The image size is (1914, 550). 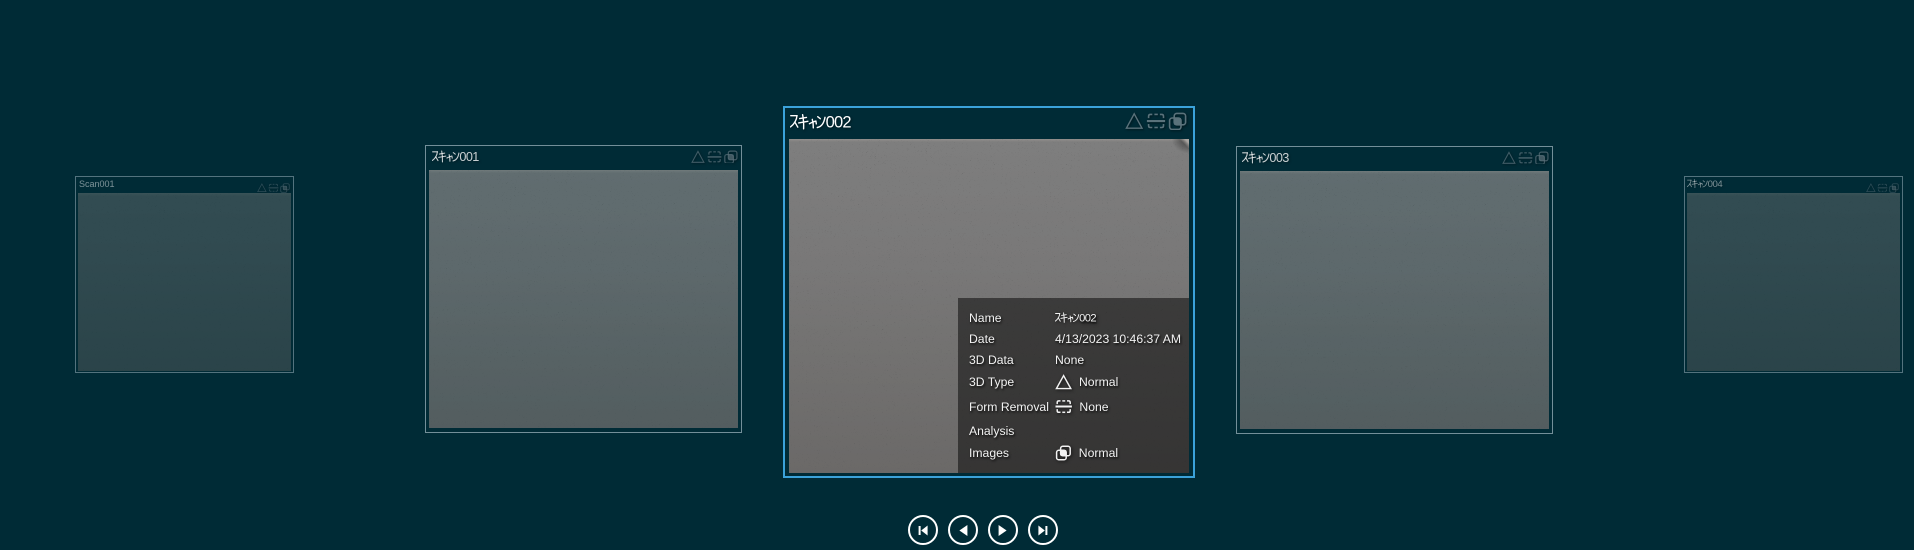 What do you see at coordinates (1715, 184) in the screenshot?
I see `svg-text: 004` at bounding box center [1715, 184].